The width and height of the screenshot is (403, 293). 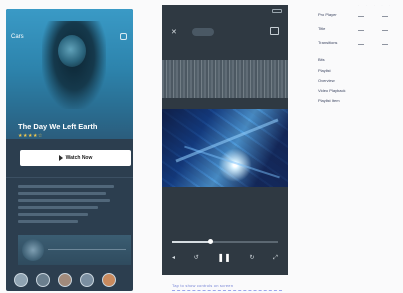 What do you see at coordinates (275, 258) in the screenshot?
I see `fullscreen-icon: ⤢` at bounding box center [275, 258].